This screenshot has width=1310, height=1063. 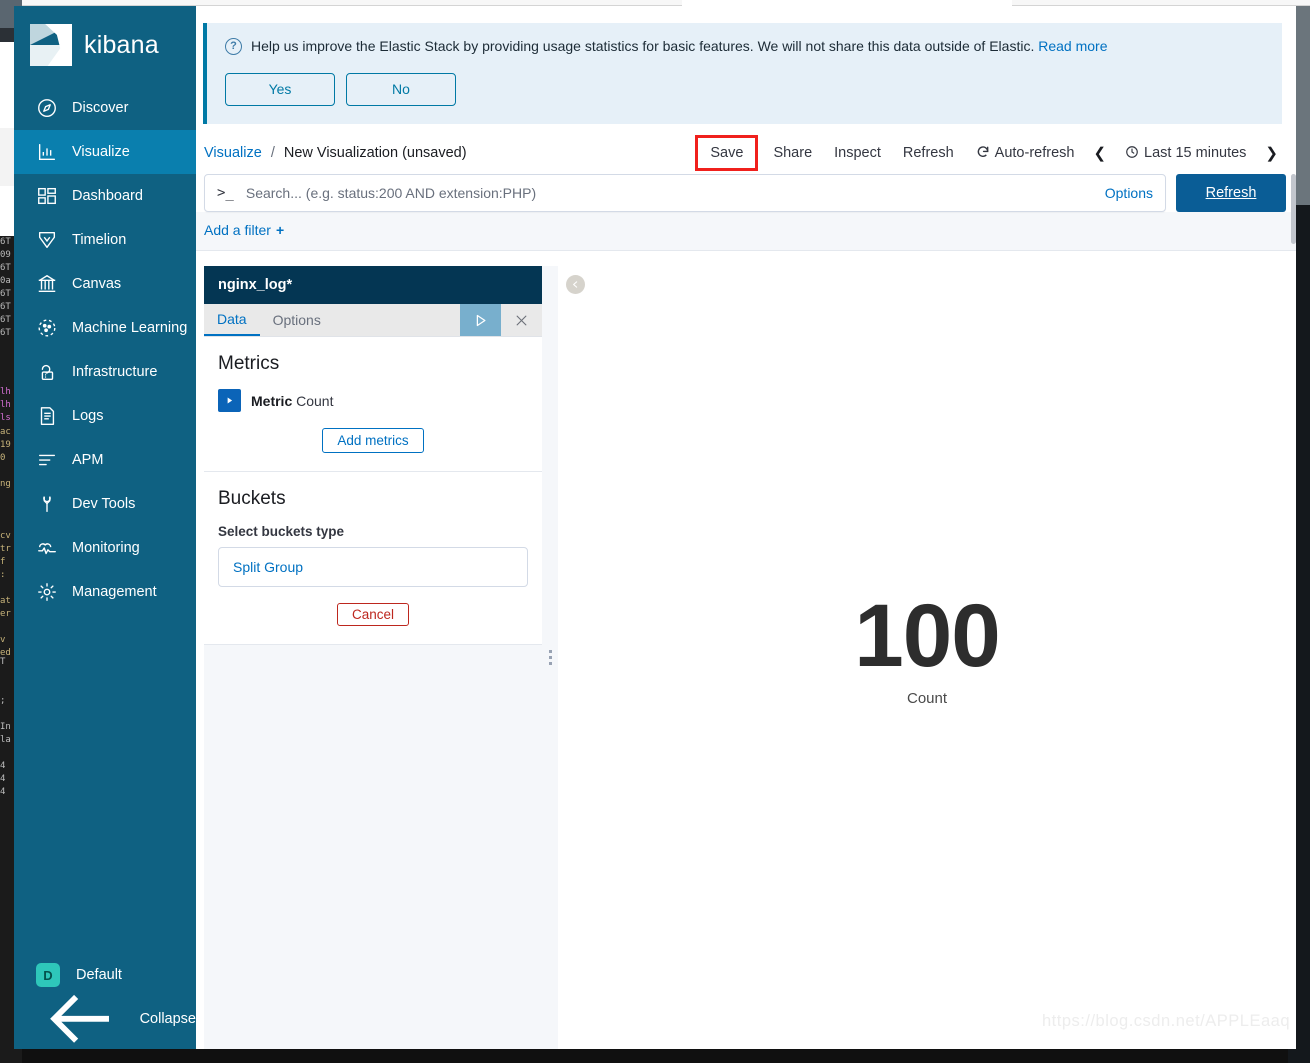 What do you see at coordinates (983, 151) in the screenshot?
I see `refresh-cycle-icon` at bounding box center [983, 151].